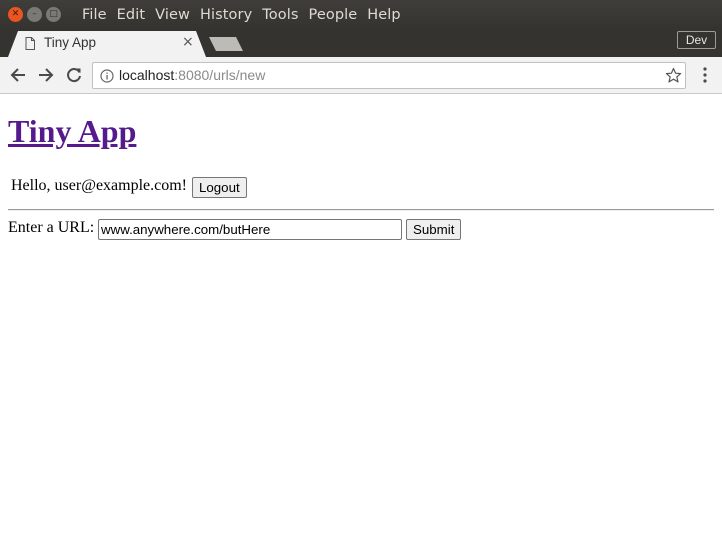 The width and height of the screenshot is (722, 558). What do you see at coordinates (46, 75) in the screenshot?
I see `forward-icon` at bounding box center [46, 75].